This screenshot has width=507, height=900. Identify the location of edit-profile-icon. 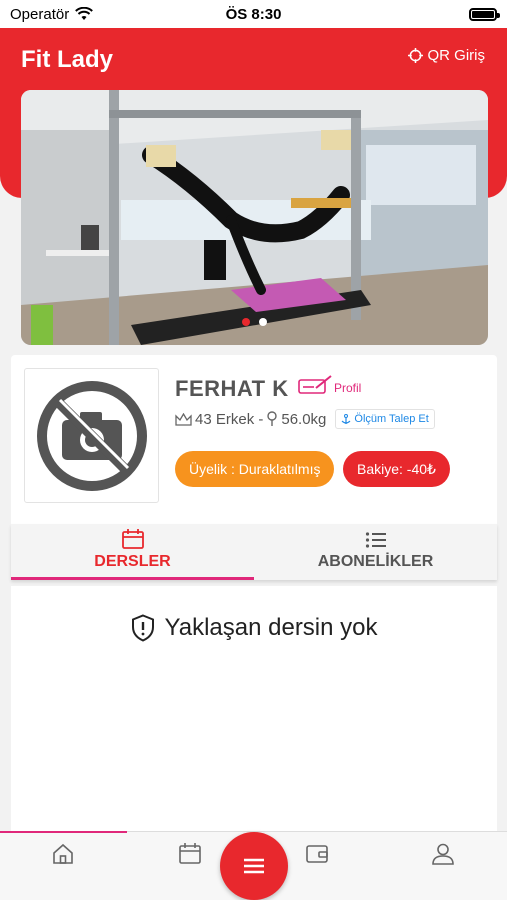
(315, 384).